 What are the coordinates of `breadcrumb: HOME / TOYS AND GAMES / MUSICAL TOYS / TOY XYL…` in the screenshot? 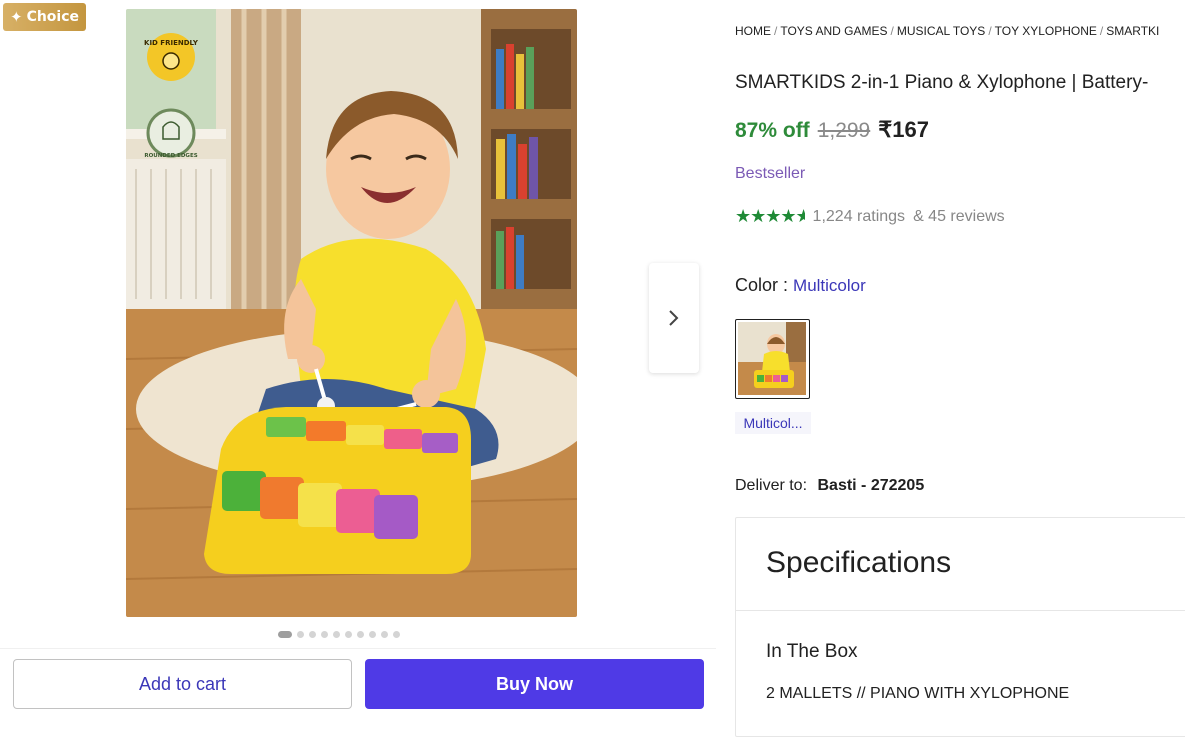 It's located at (947, 31).